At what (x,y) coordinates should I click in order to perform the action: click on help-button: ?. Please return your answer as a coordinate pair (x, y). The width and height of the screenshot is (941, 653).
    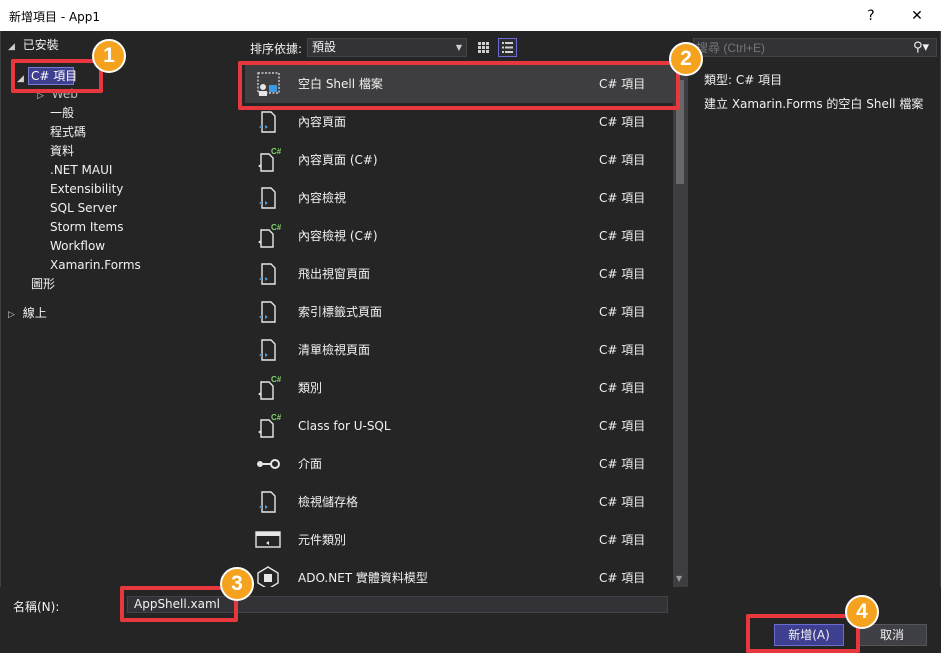
    Looking at the image, I should click on (871, 15).